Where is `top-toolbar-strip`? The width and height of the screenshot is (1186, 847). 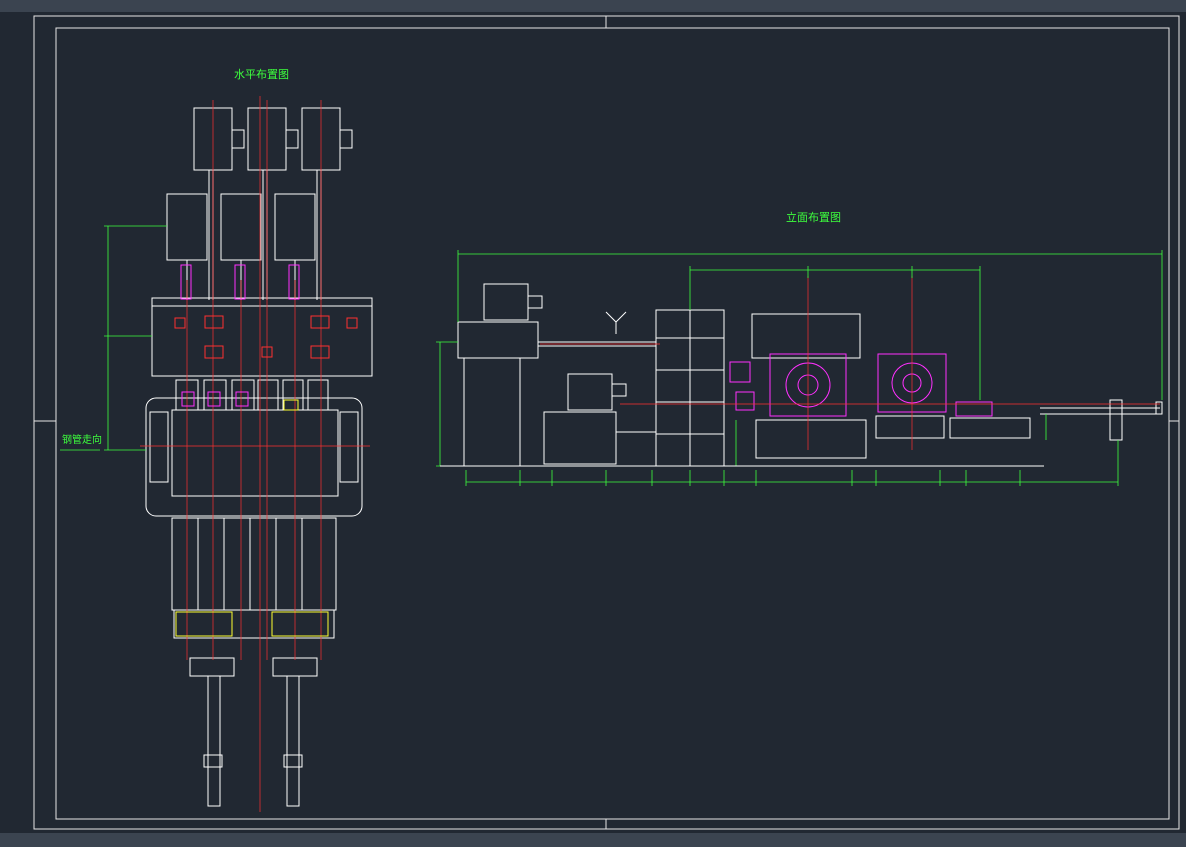
top-toolbar-strip is located at coordinates (593, 6).